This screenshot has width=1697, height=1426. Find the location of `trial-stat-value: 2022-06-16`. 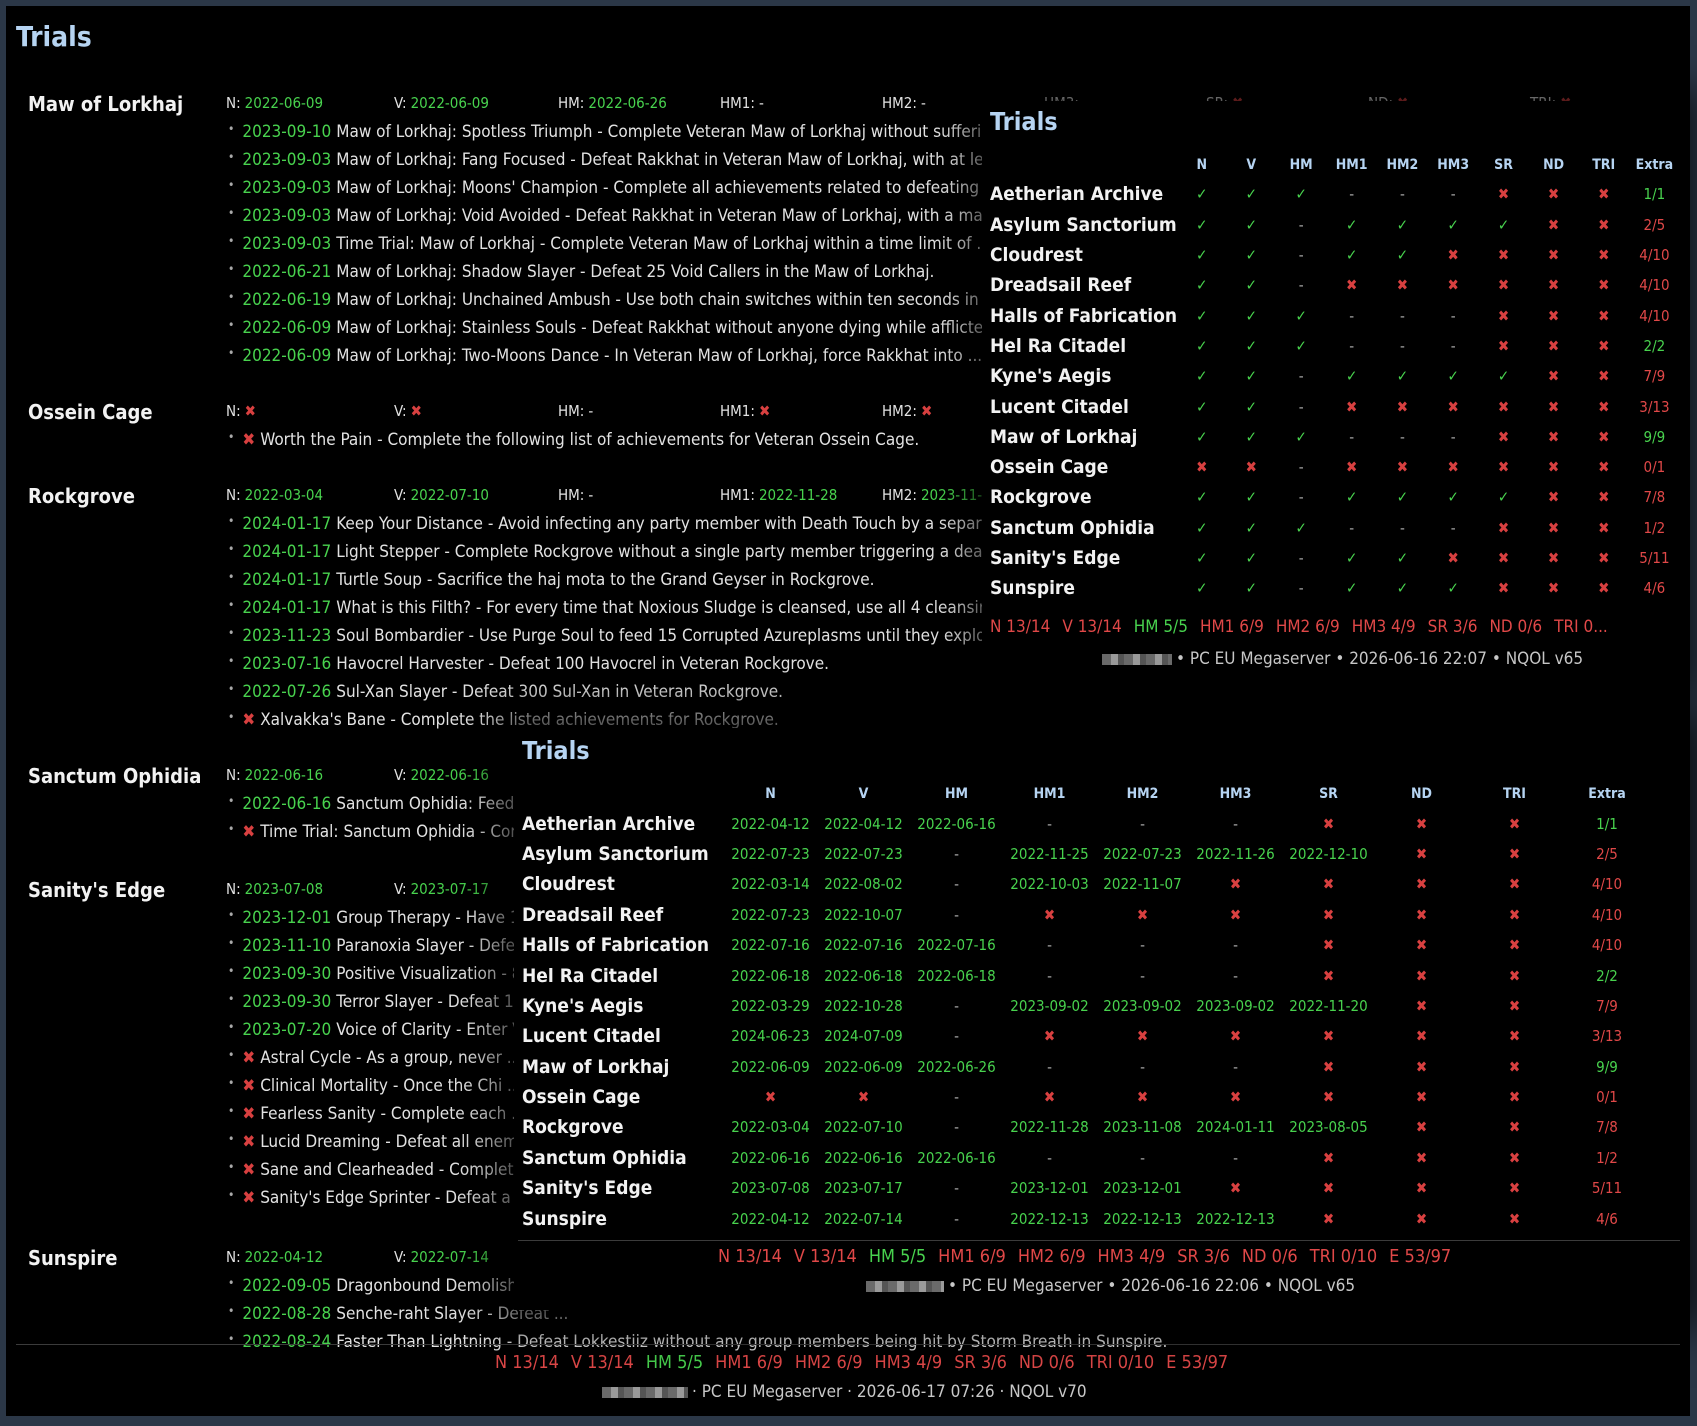

trial-stat-value: 2022-06-16 is located at coordinates (284, 775).